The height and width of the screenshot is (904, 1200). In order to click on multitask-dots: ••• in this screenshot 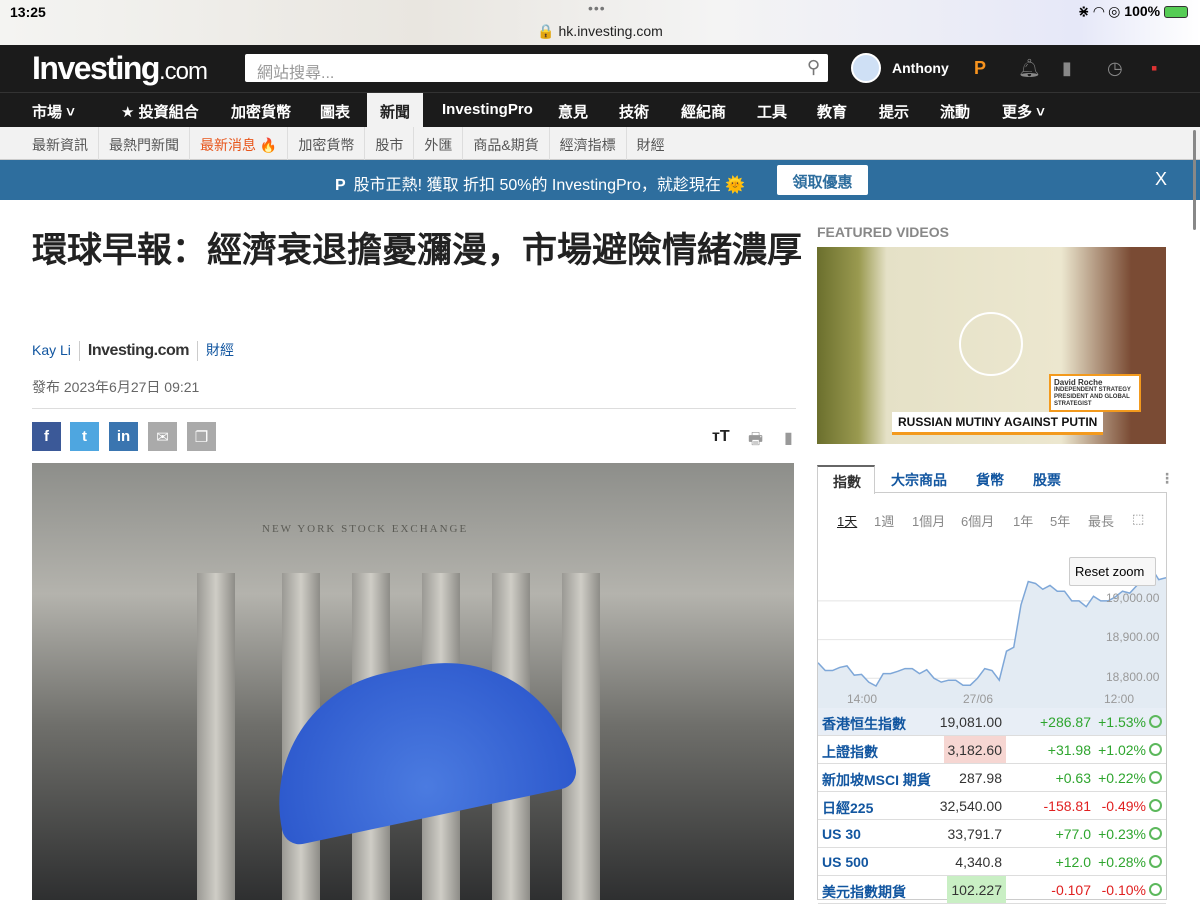, I will do `click(597, 8)`.